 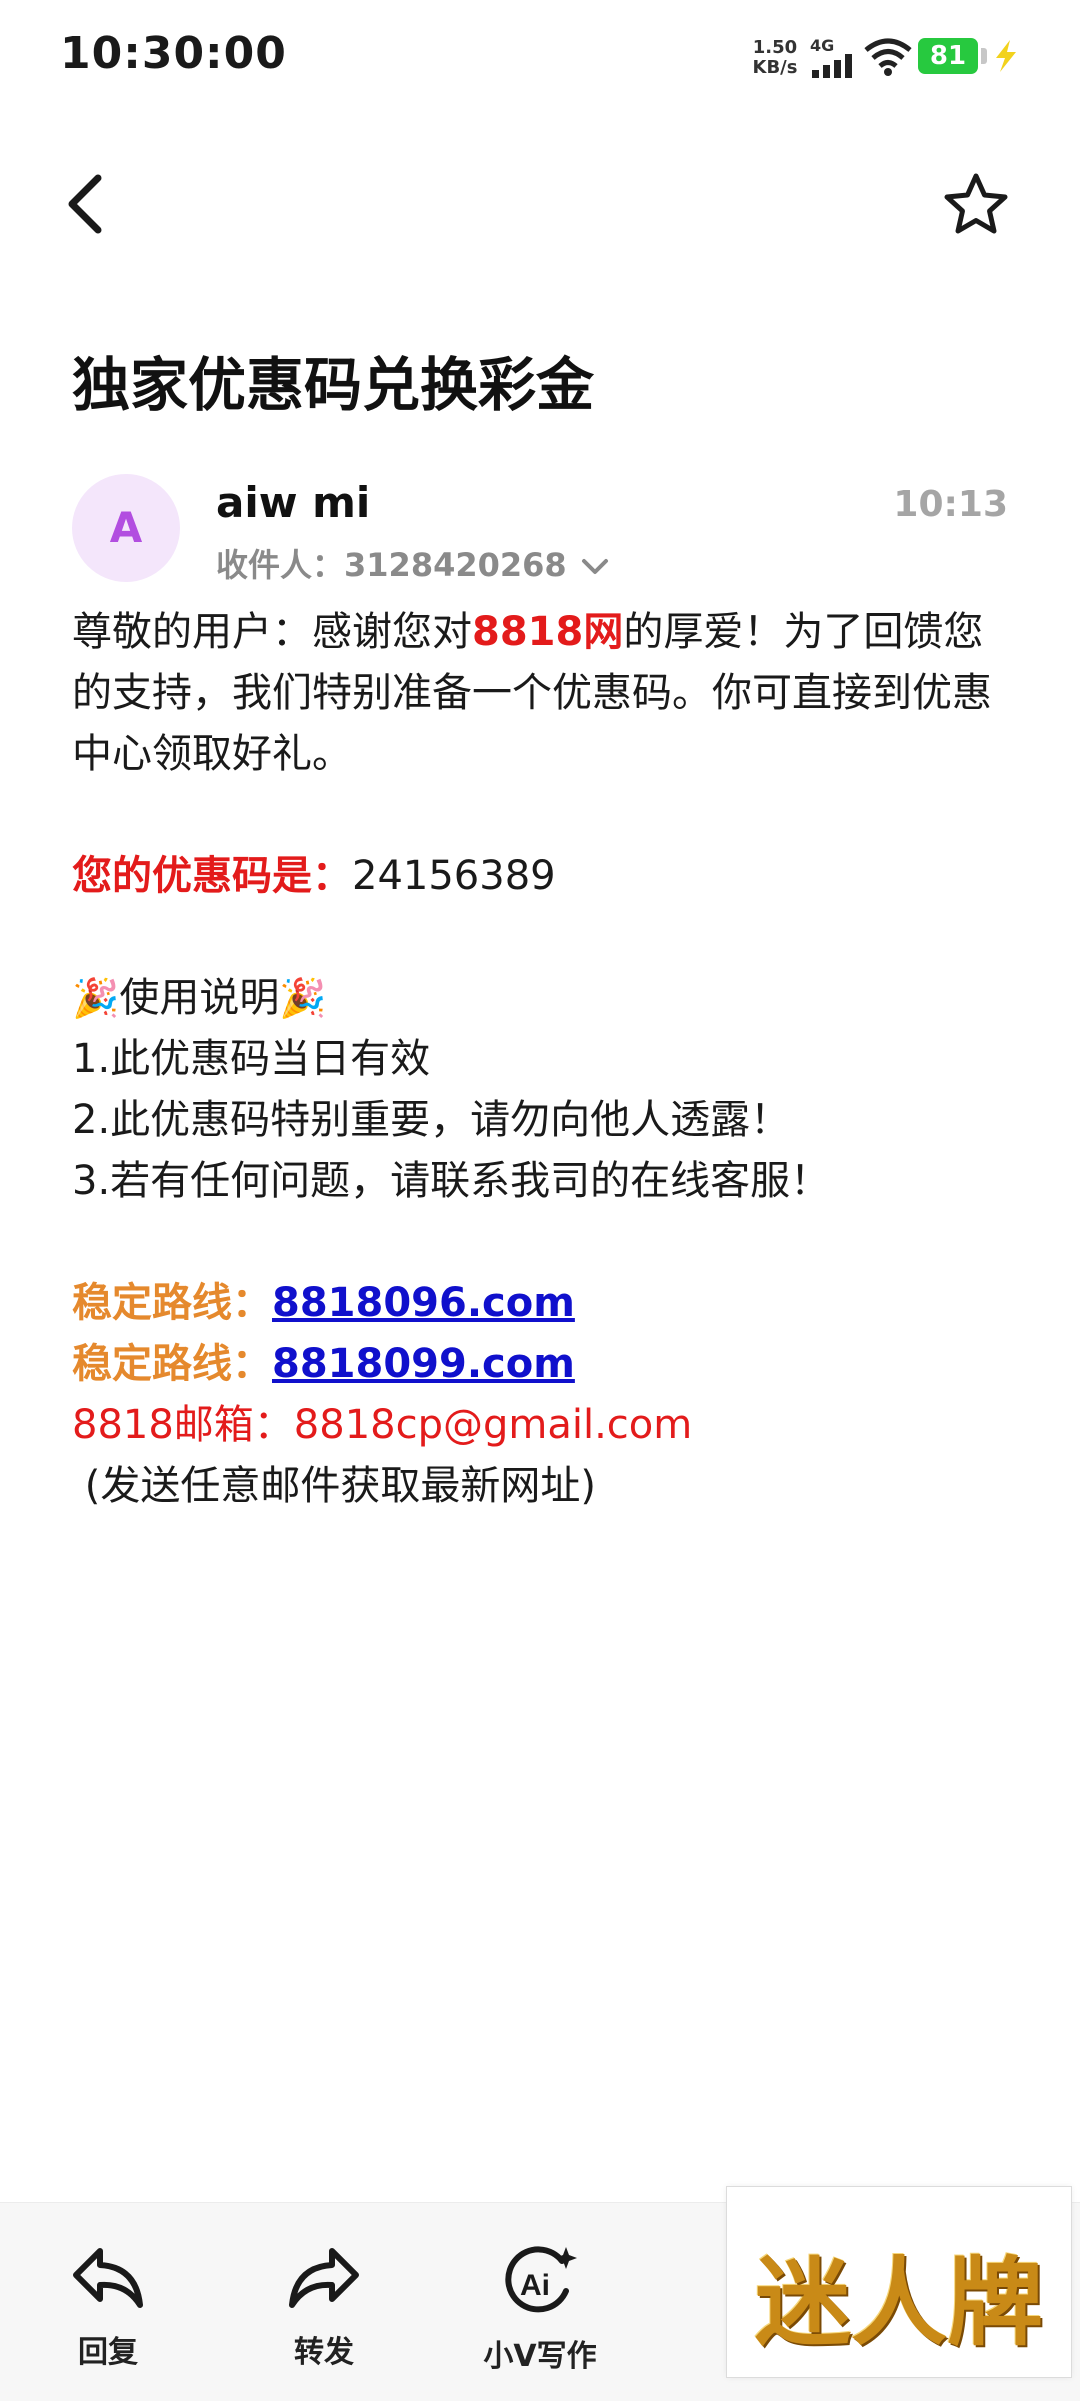 I want to click on battery-cap, so click(x=984, y=56).